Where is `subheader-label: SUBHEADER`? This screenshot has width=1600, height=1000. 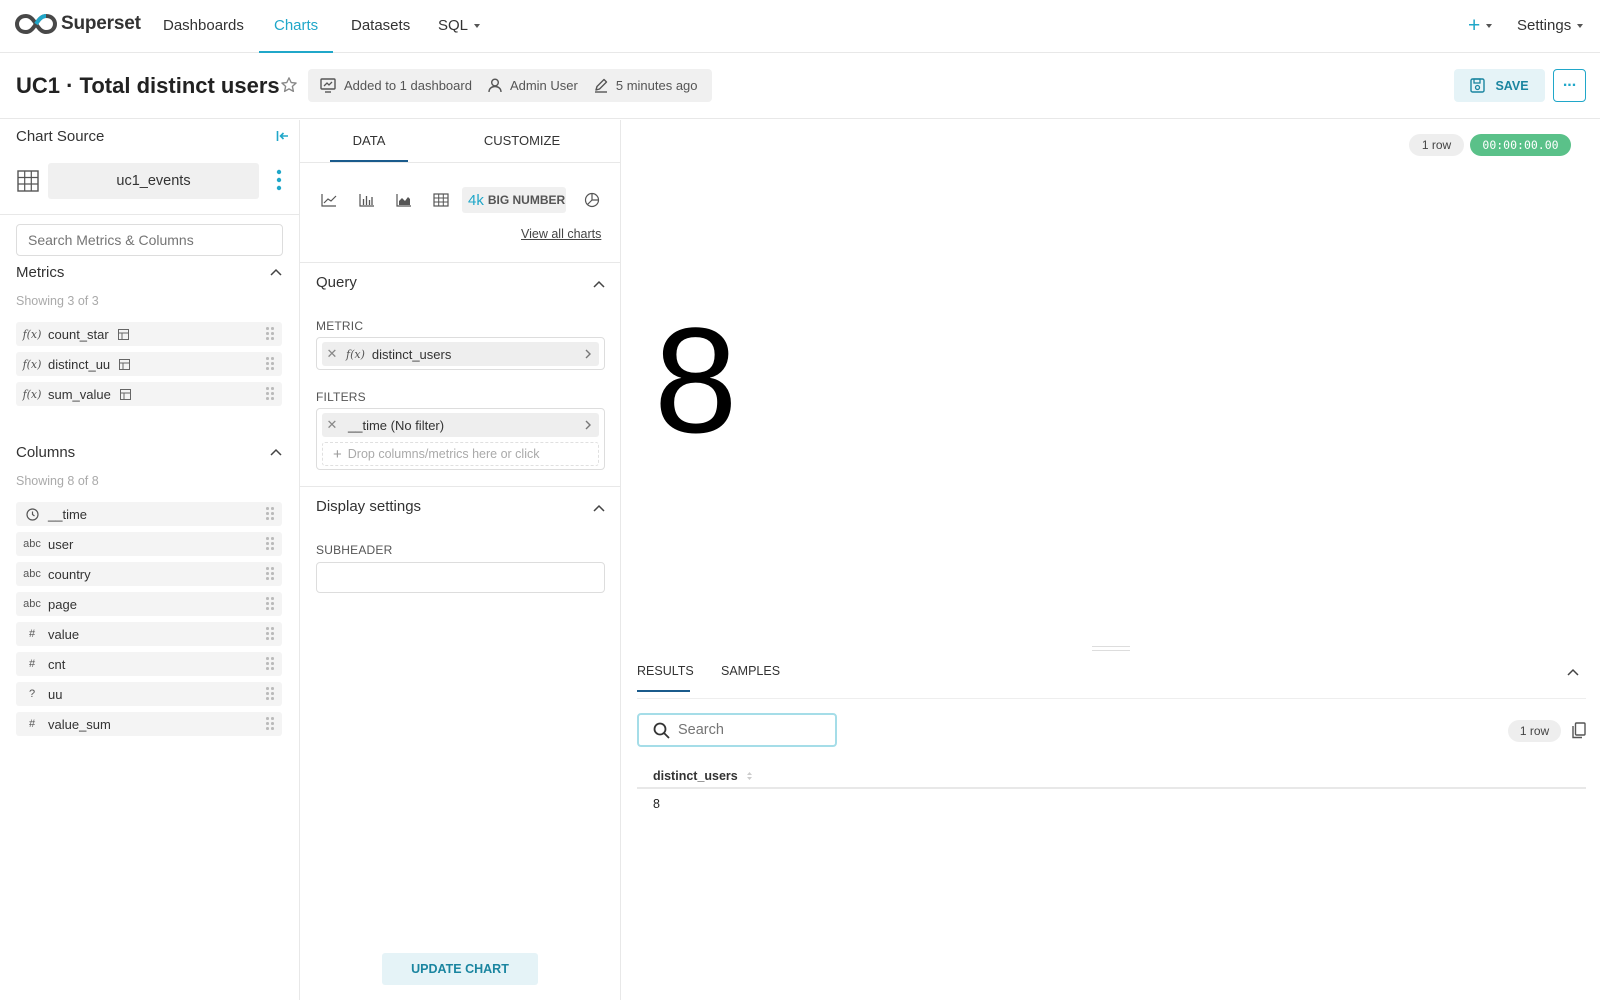
subheader-label: SUBHEADER is located at coordinates (354, 550).